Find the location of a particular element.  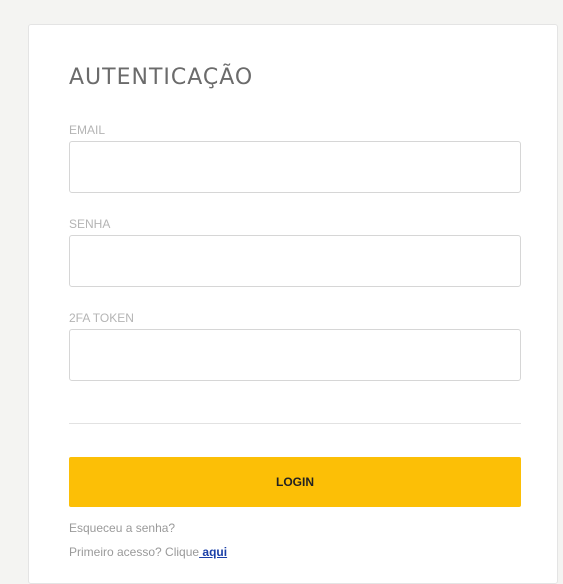

password-label: SENHA is located at coordinates (90, 224).